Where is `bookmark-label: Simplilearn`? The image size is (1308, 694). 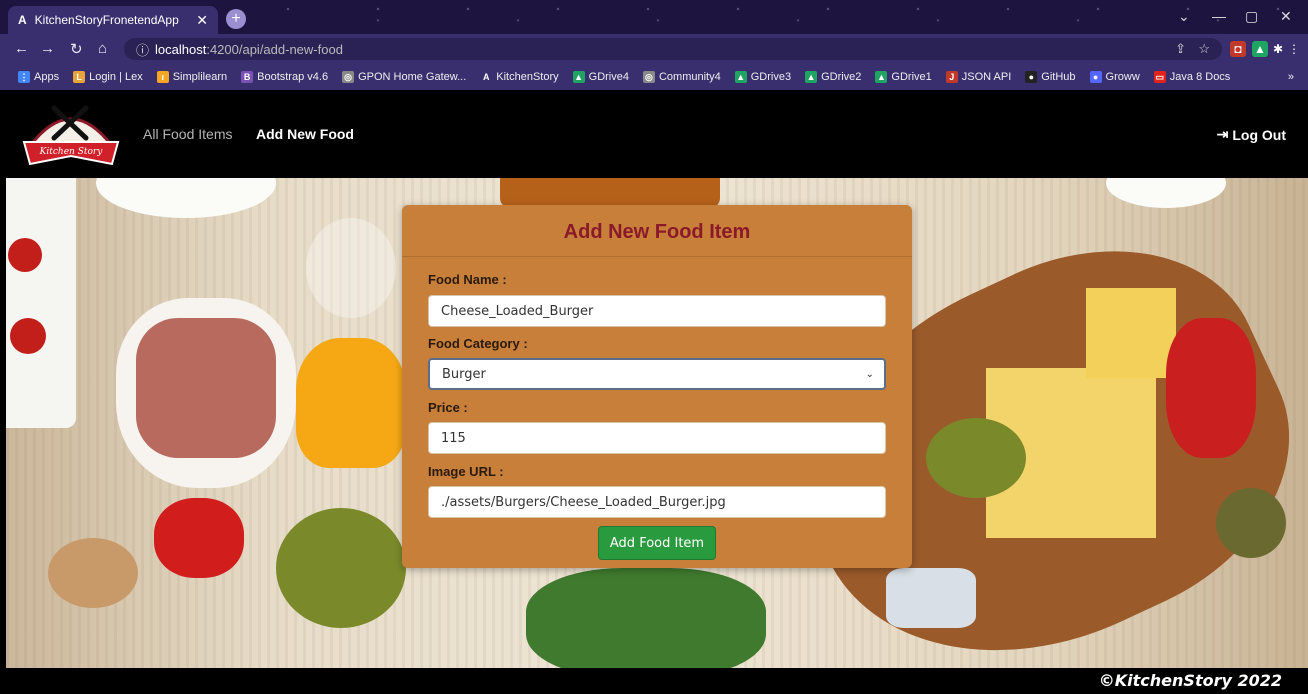
bookmark-label: Simplilearn is located at coordinates (200, 77).